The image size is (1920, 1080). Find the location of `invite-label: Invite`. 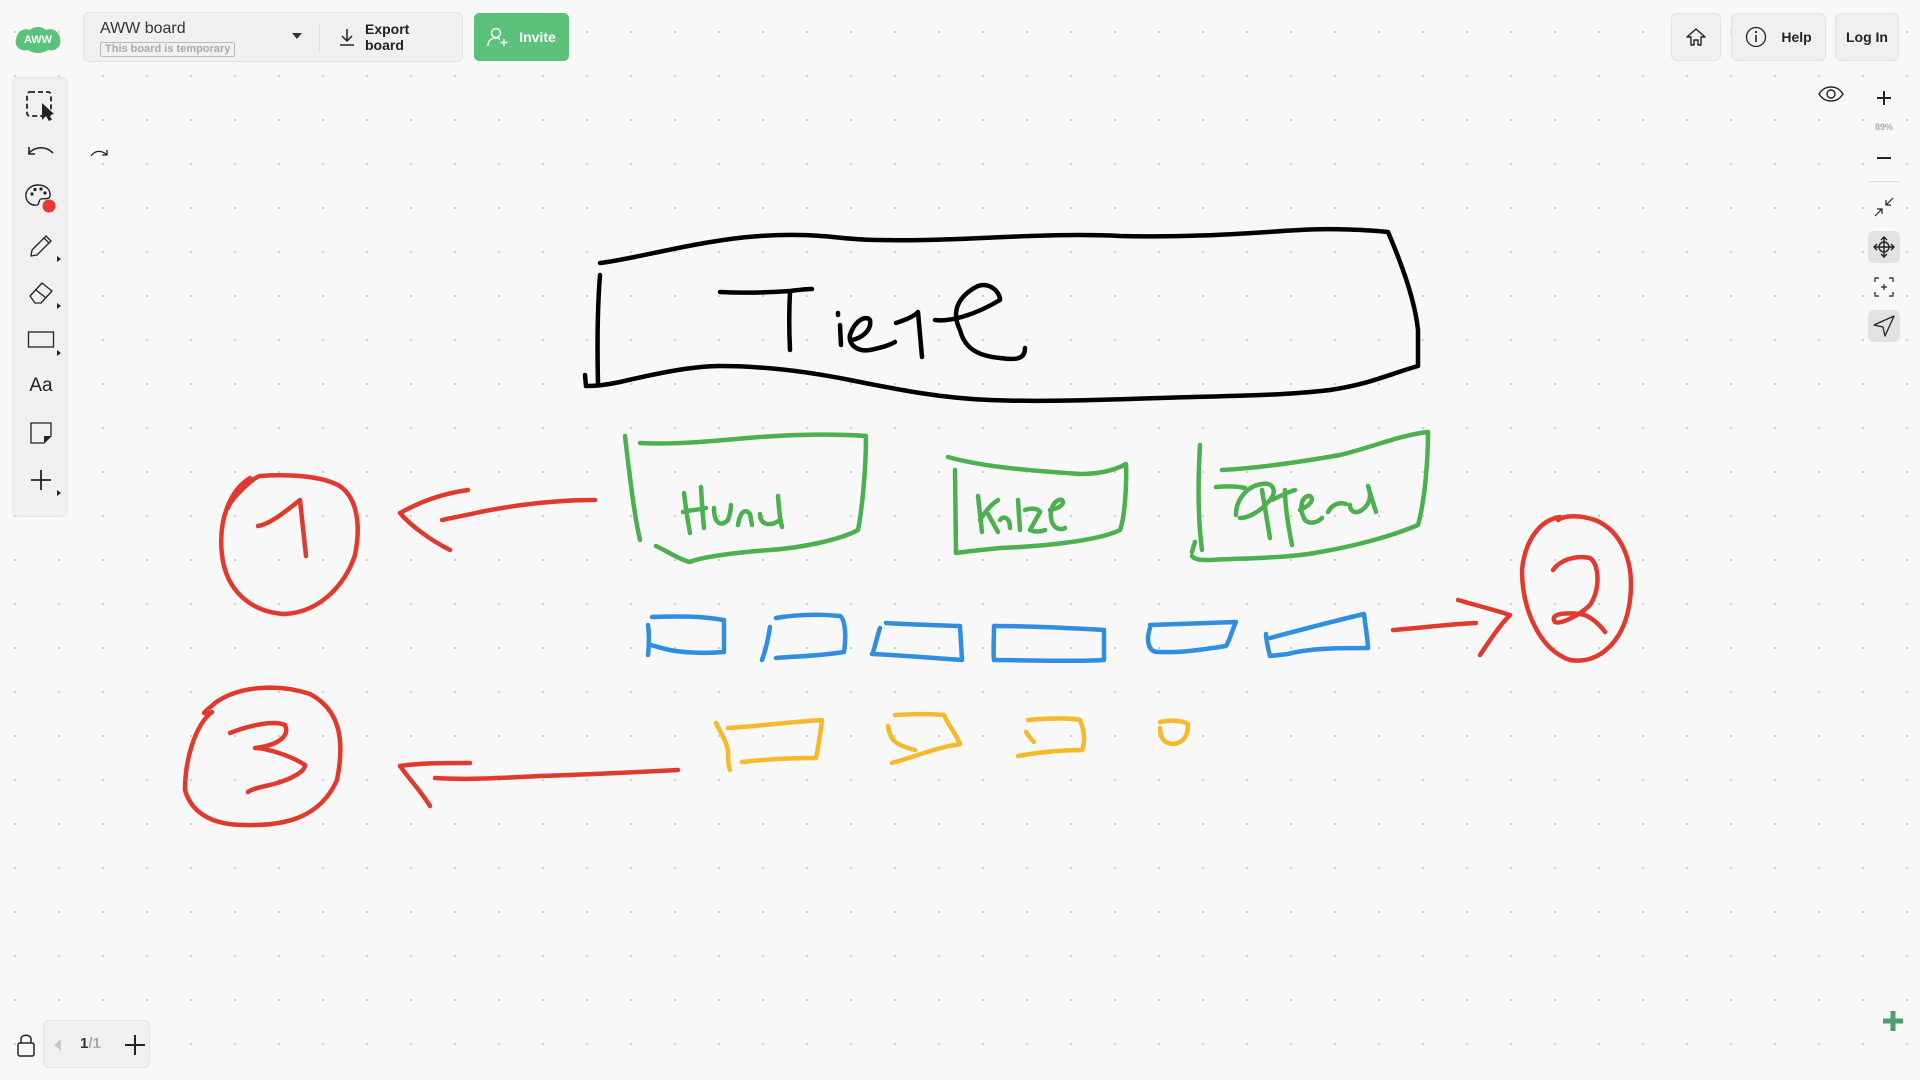

invite-label: Invite is located at coordinates (537, 37).